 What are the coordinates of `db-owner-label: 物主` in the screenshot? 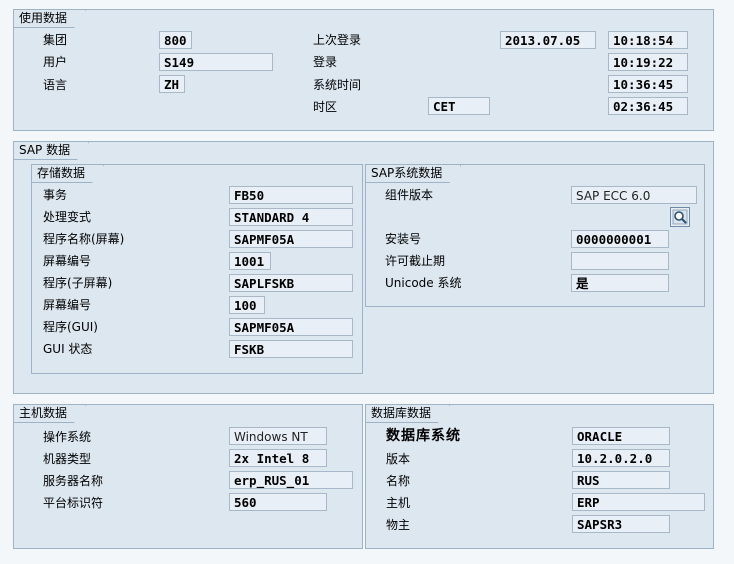 It's located at (398, 525).